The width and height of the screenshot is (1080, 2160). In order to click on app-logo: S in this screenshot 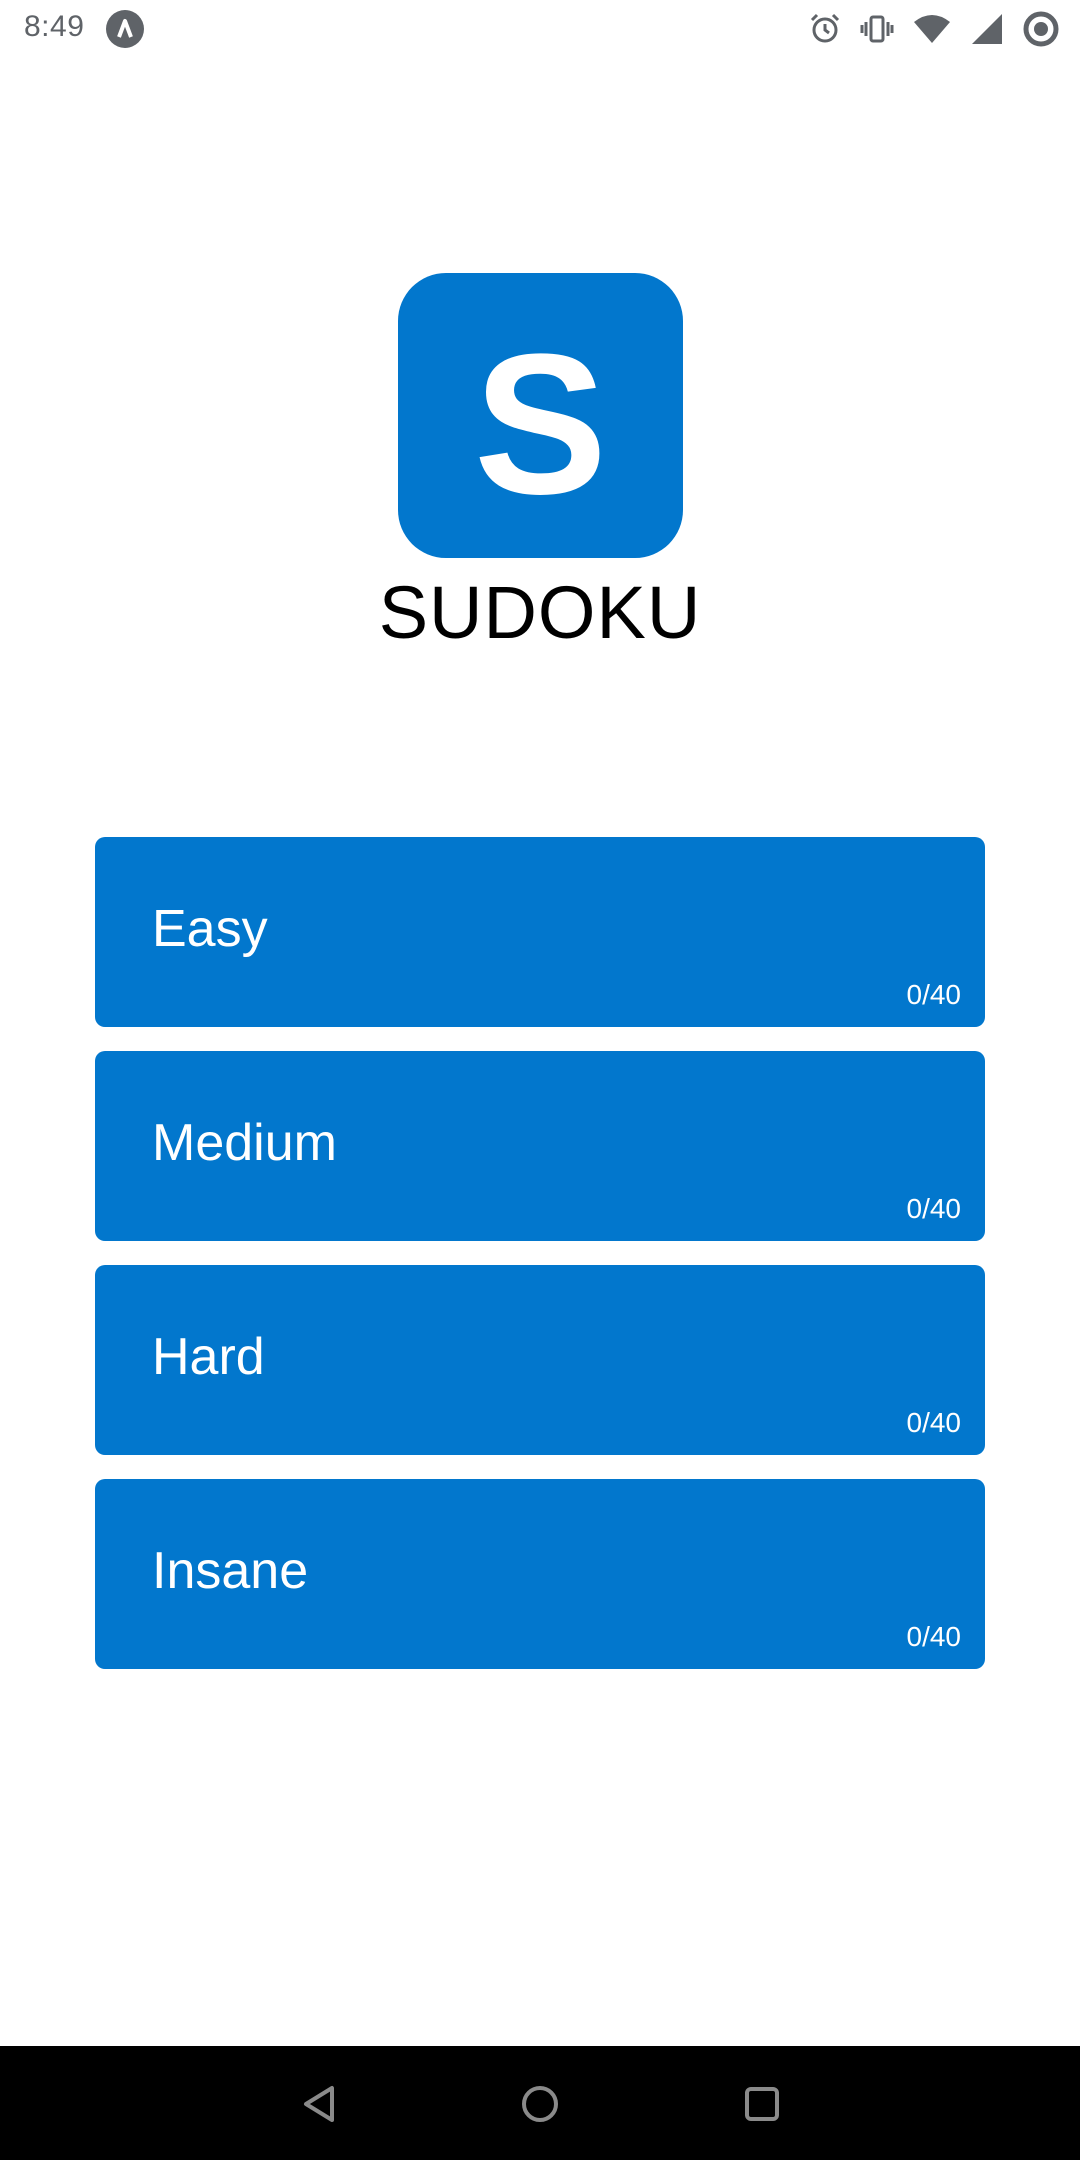, I will do `click(540, 415)`.